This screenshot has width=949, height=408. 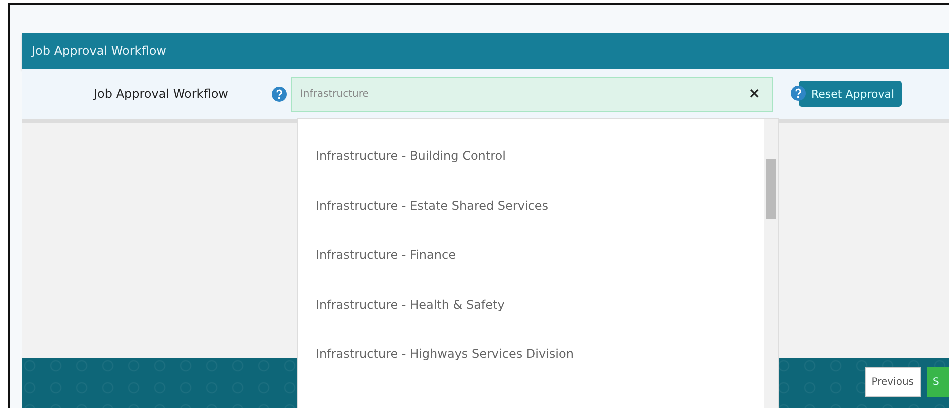 I want to click on dropdown-option: Infrastructure - Building Control, so click(x=411, y=156).